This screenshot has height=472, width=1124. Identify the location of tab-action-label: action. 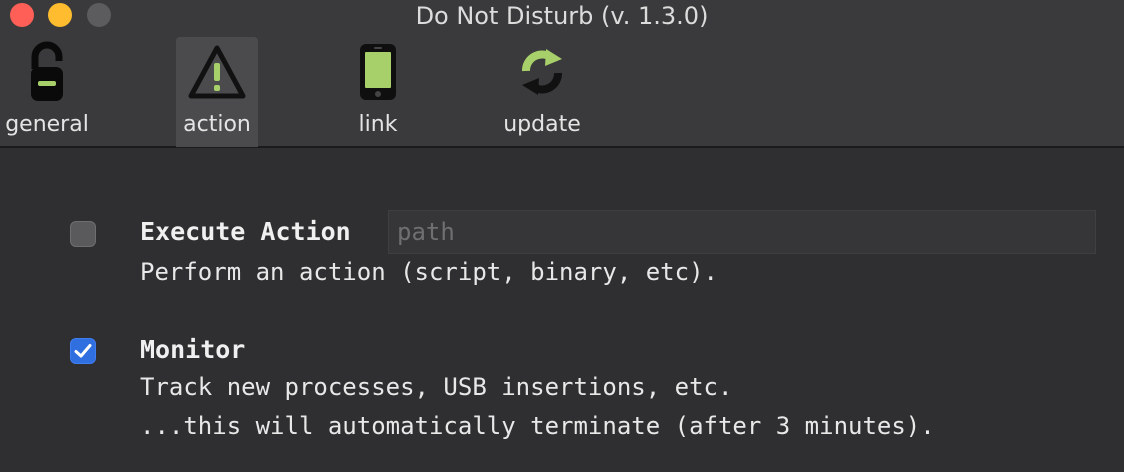
(217, 124).